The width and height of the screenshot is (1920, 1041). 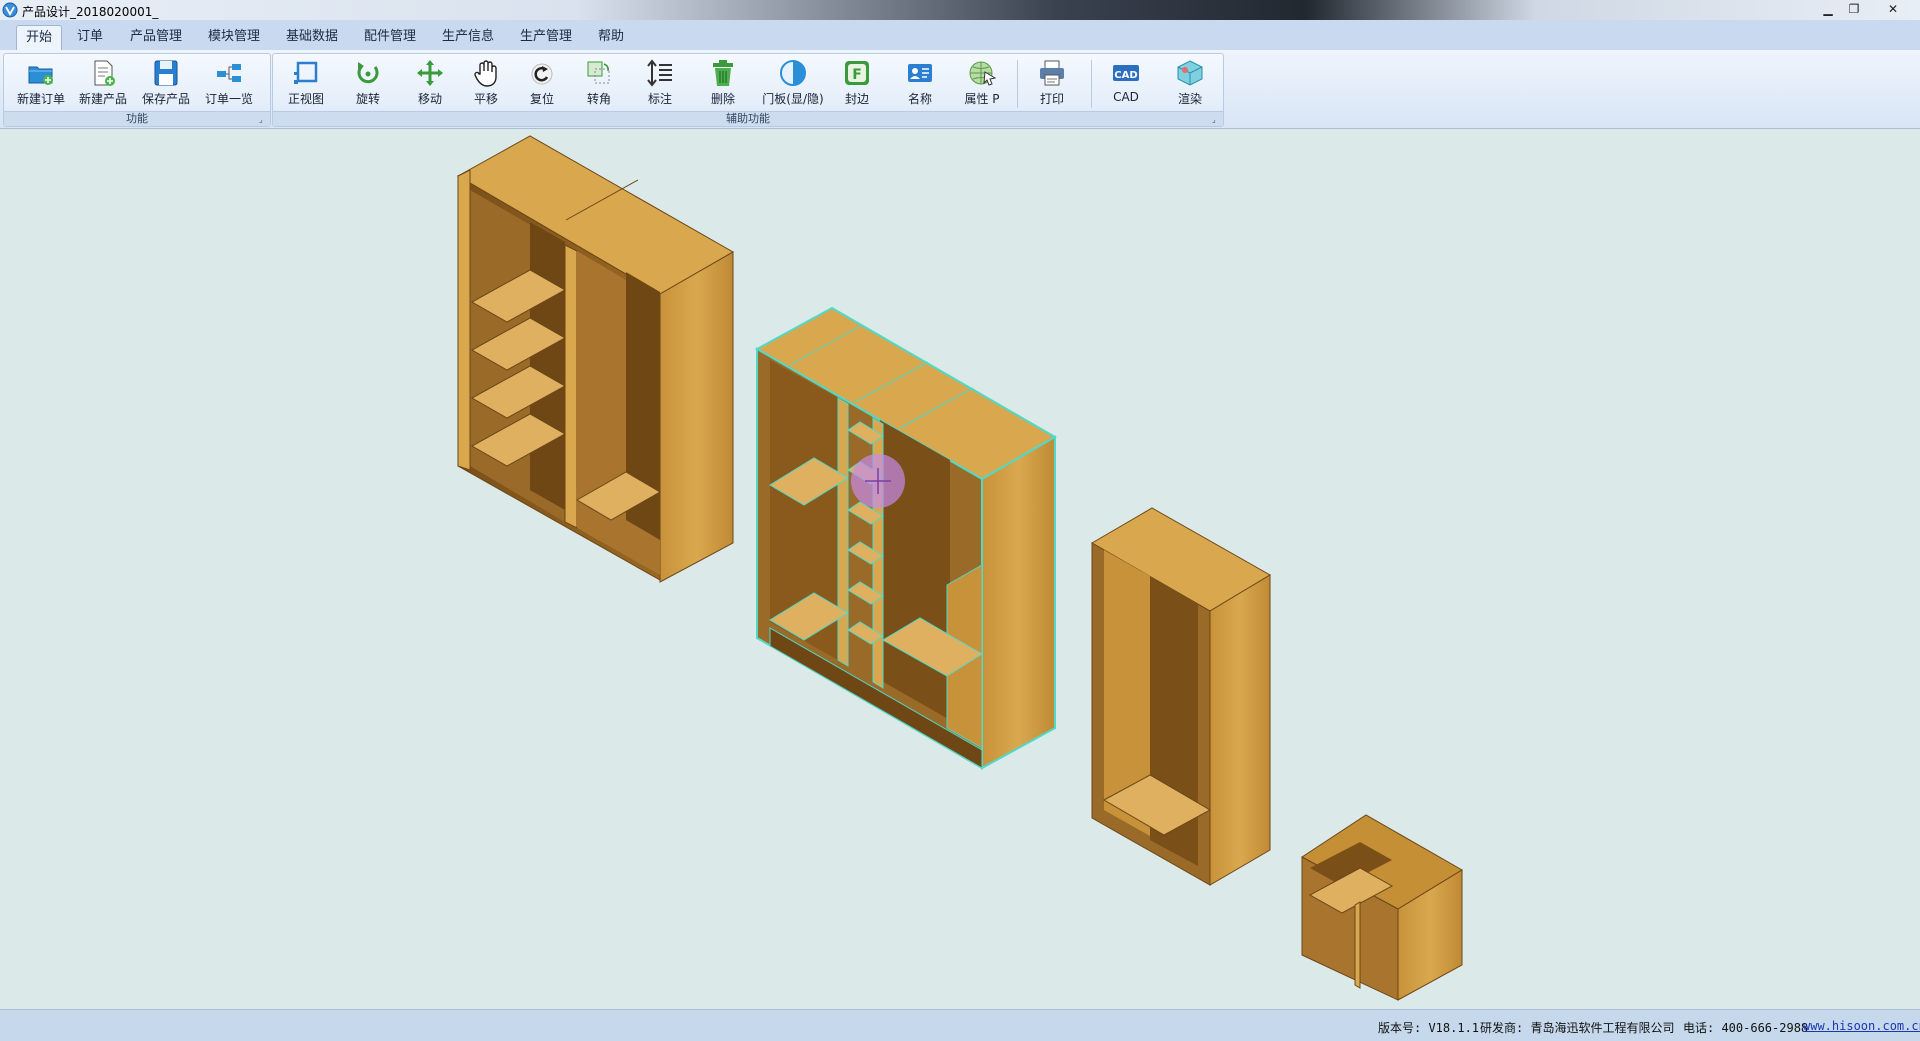 I want to click on minimize-button: ▁, so click(x=1828, y=9).